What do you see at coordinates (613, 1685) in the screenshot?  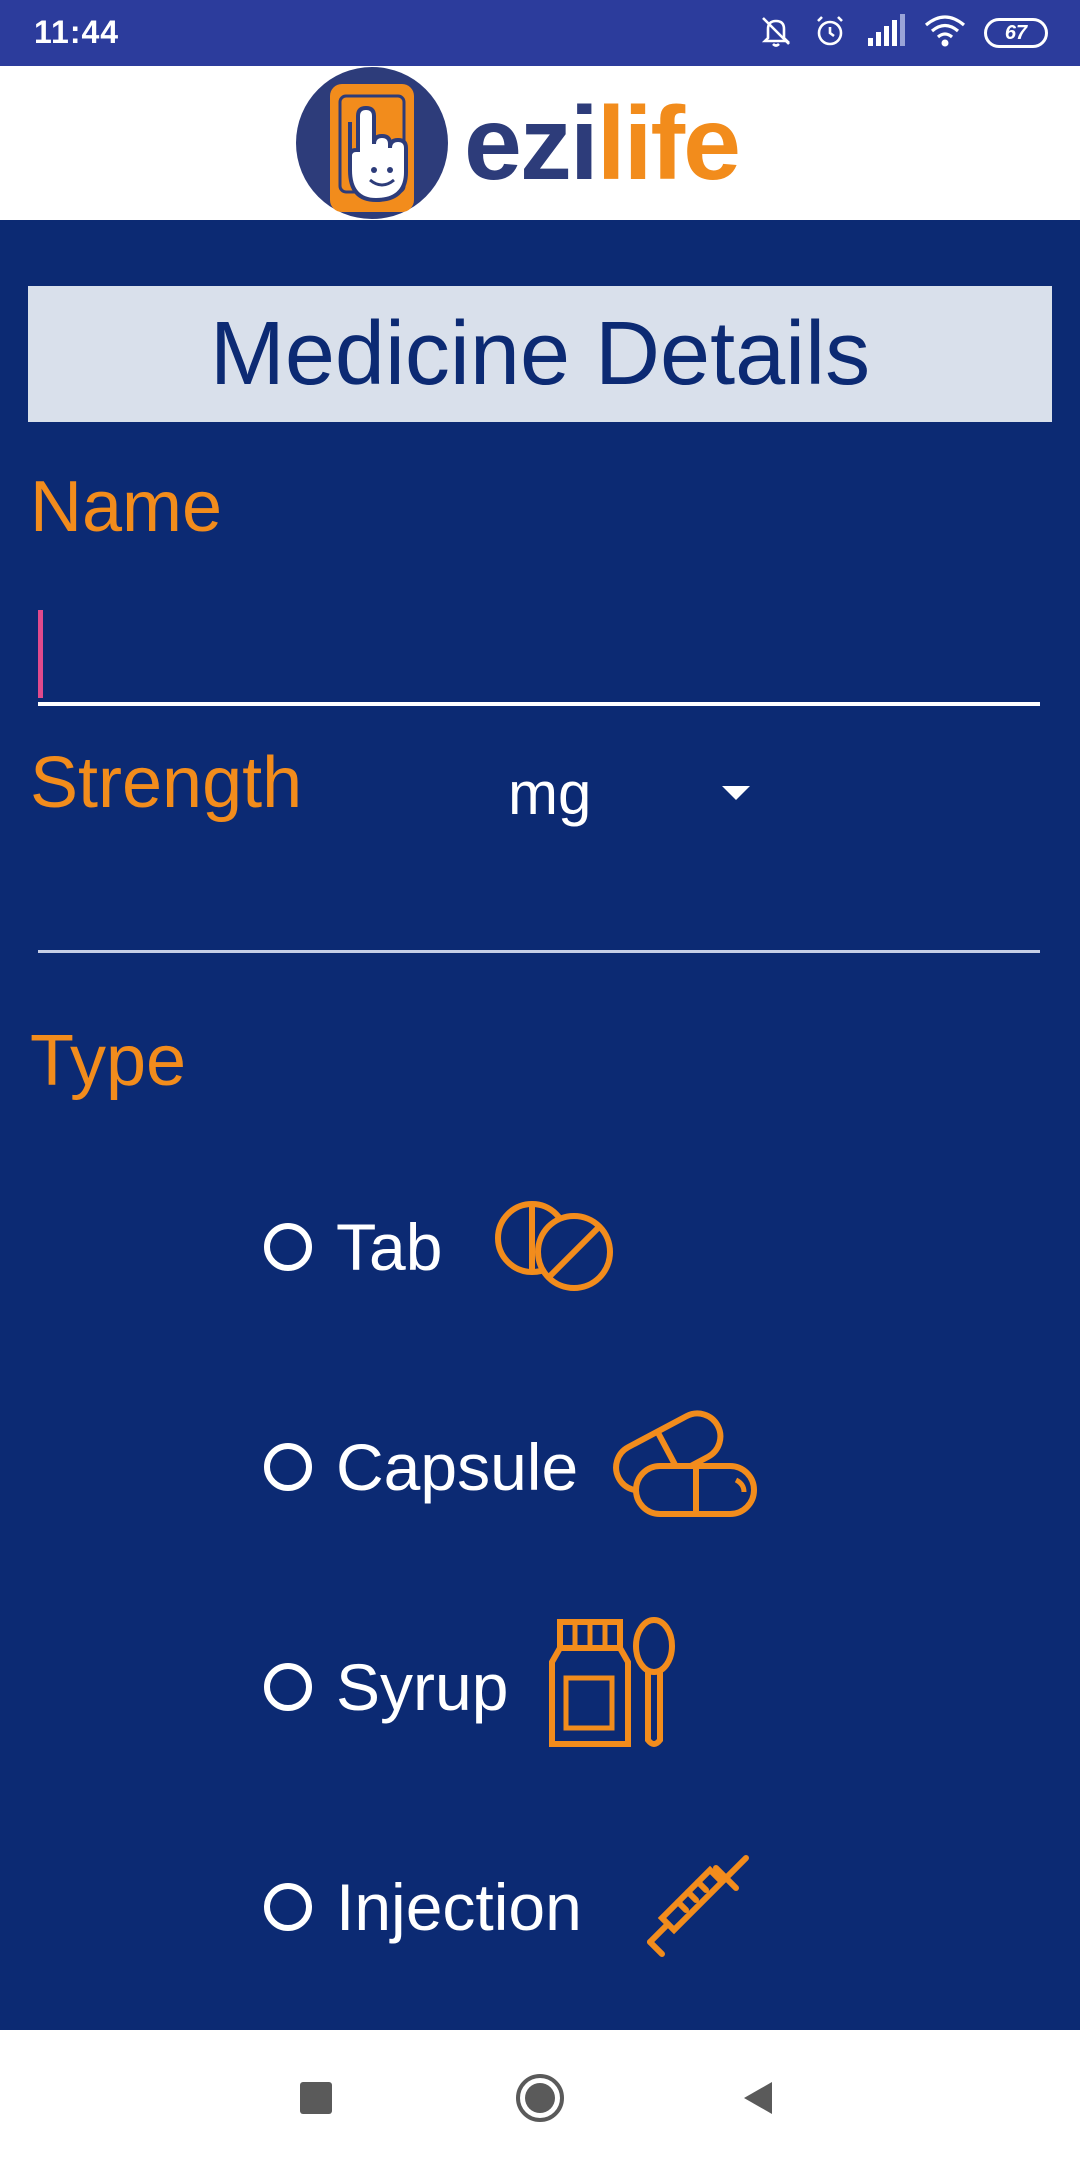 I see `syrup-icon` at bounding box center [613, 1685].